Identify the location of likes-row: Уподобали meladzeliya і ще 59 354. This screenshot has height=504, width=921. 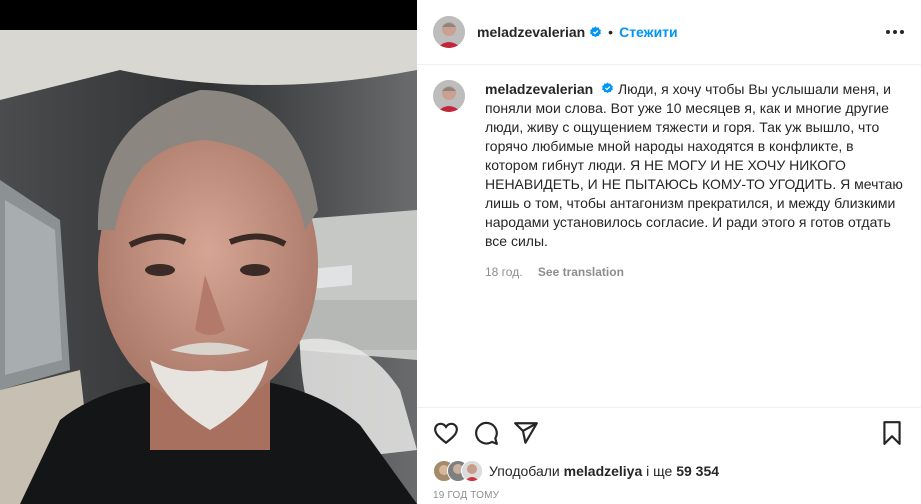
(576, 471).